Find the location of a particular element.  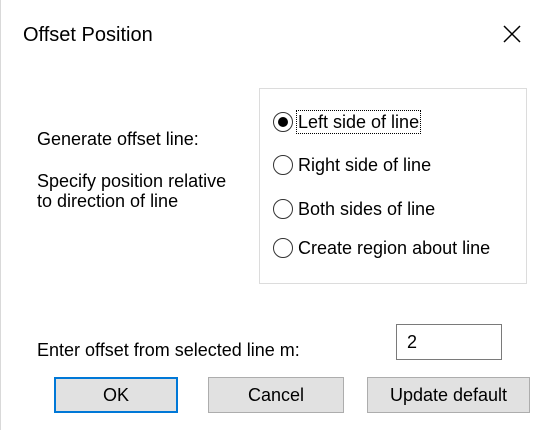

dialog-title: Offset Position is located at coordinates (88, 35).